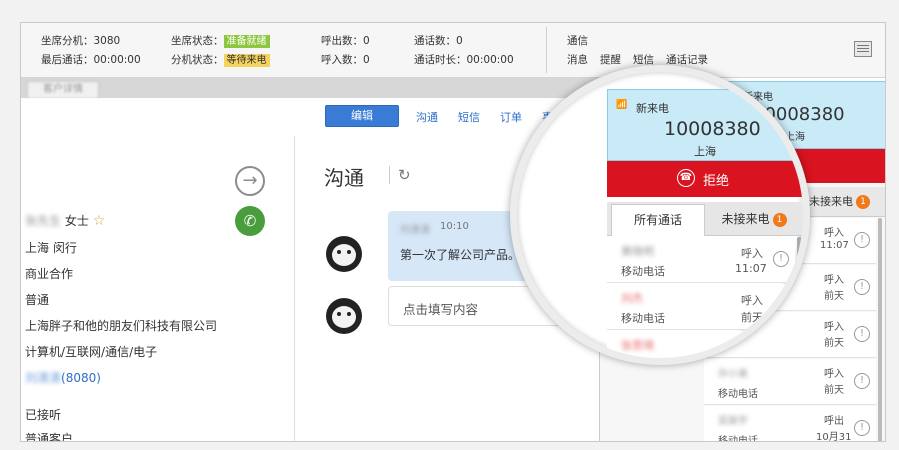  Describe the element at coordinates (460, 255) in the screenshot. I see `message-text: 第一次了解公司产品。` at that location.